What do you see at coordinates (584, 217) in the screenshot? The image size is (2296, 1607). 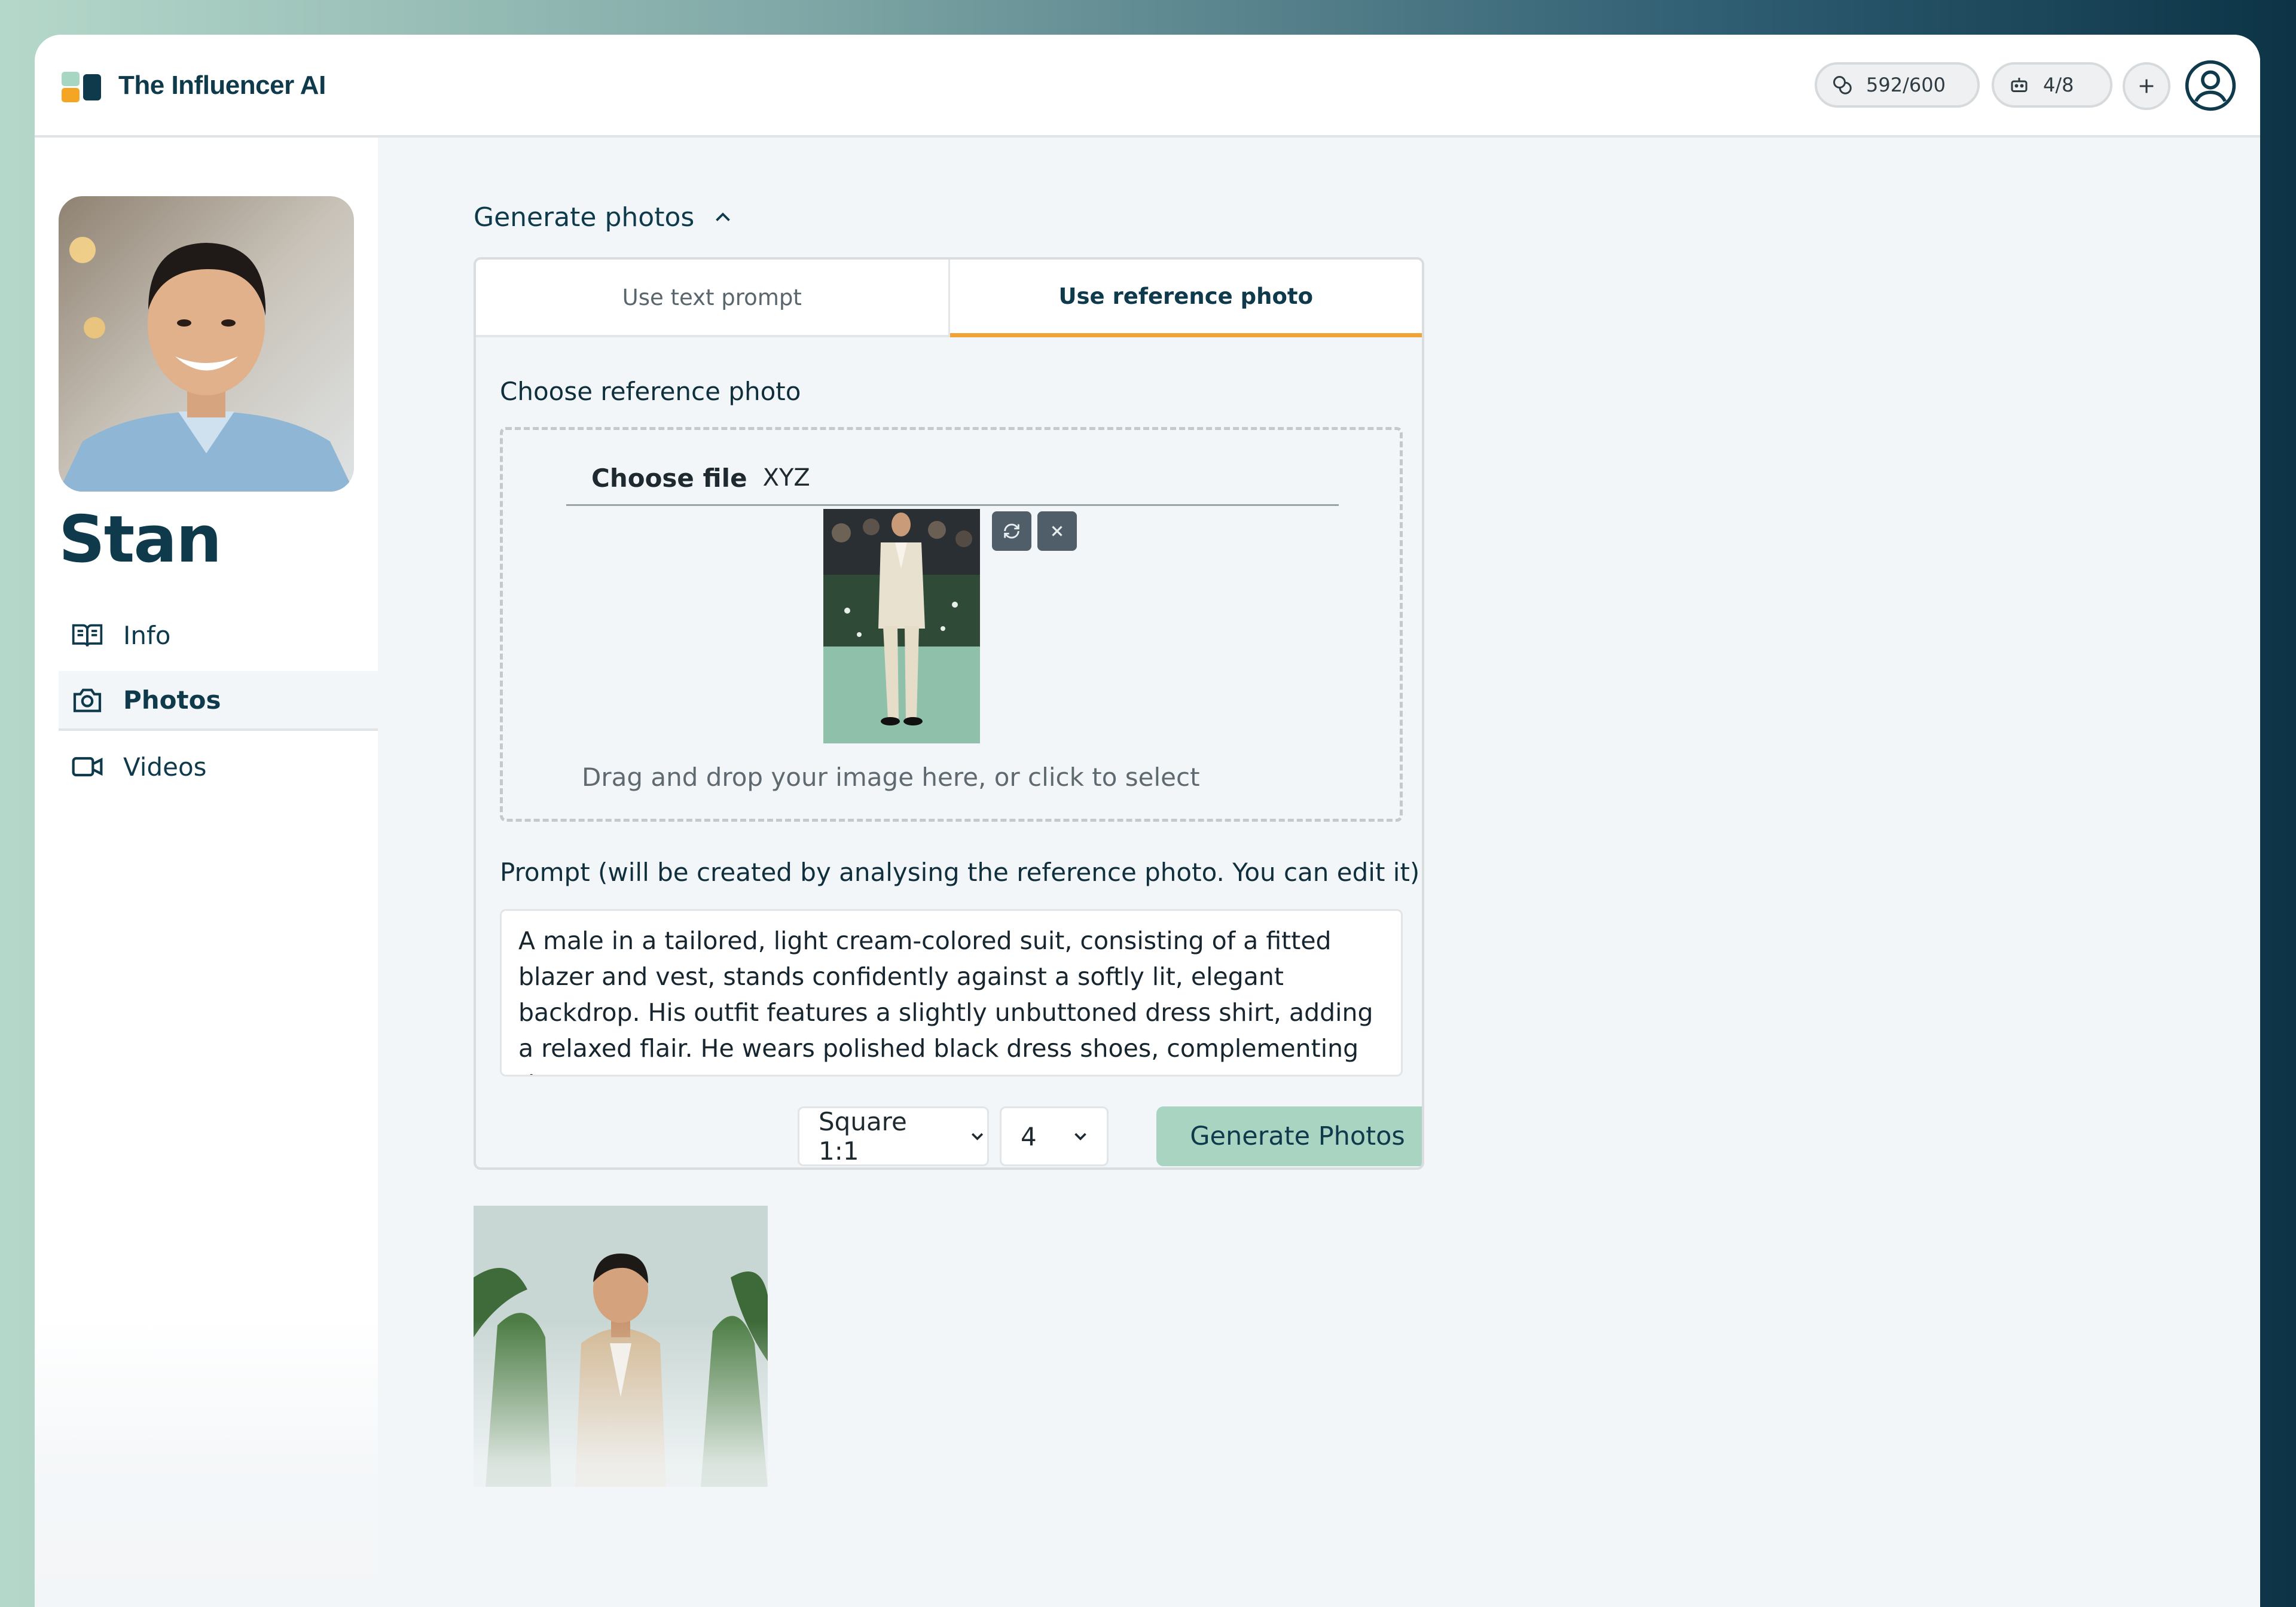 I see `section-title: Generate photos` at bounding box center [584, 217].